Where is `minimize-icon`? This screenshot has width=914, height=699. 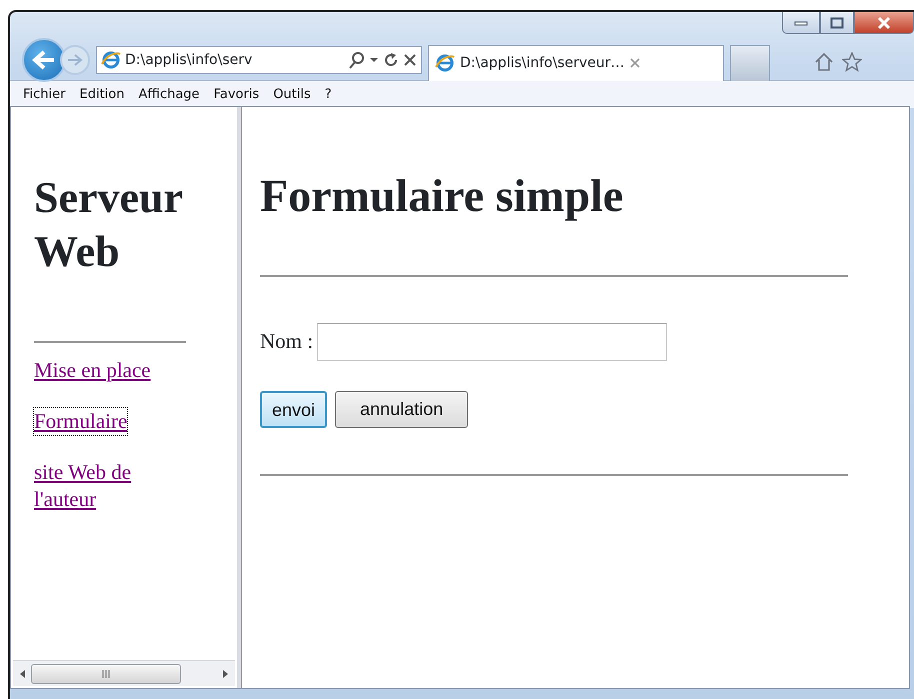
minimize-icon is located at coordinates (801, 23).